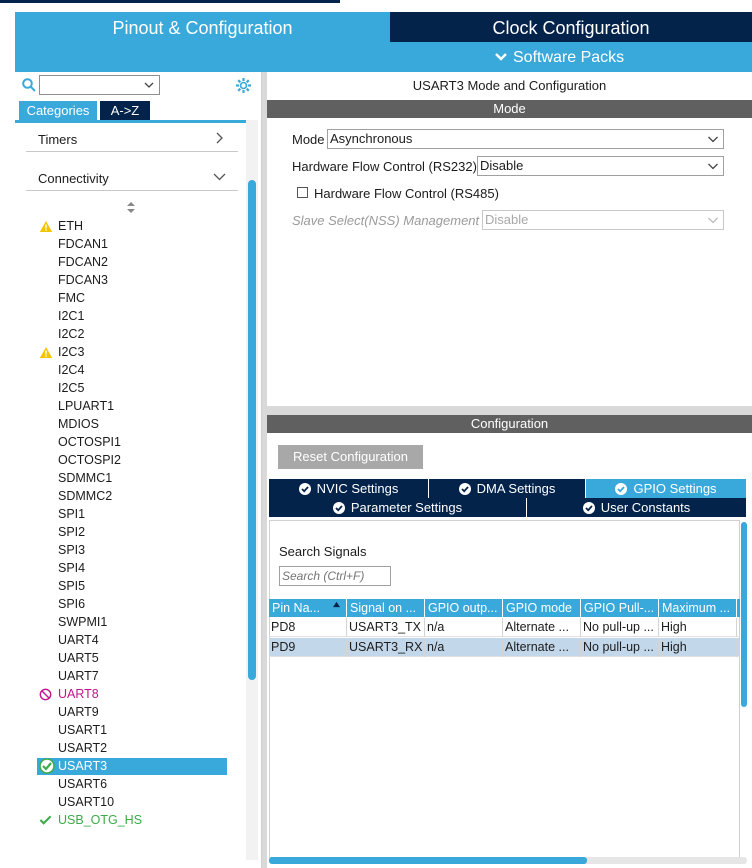 The width and height of the screenshot is (752, 868). What do you see at coordinates (516, 488) in the screenshot?
I see `tab-dma-label: DMA Settings` at bounding box center [516, 488].